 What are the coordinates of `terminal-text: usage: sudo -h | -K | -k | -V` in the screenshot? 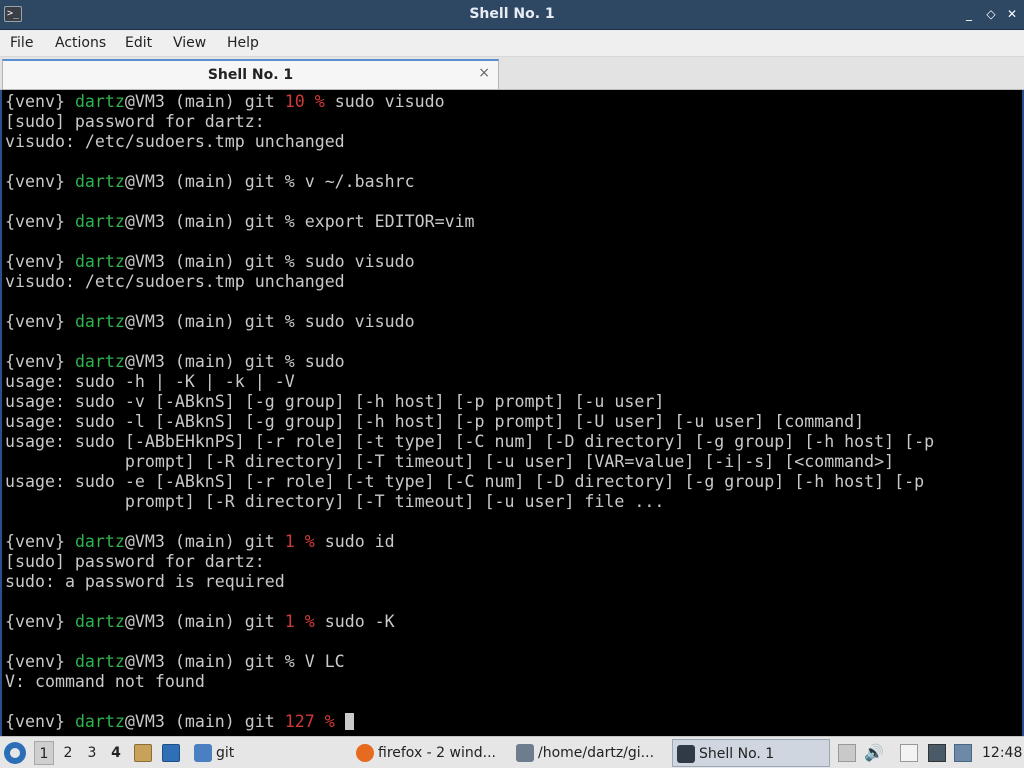 It's located at (150, 381).